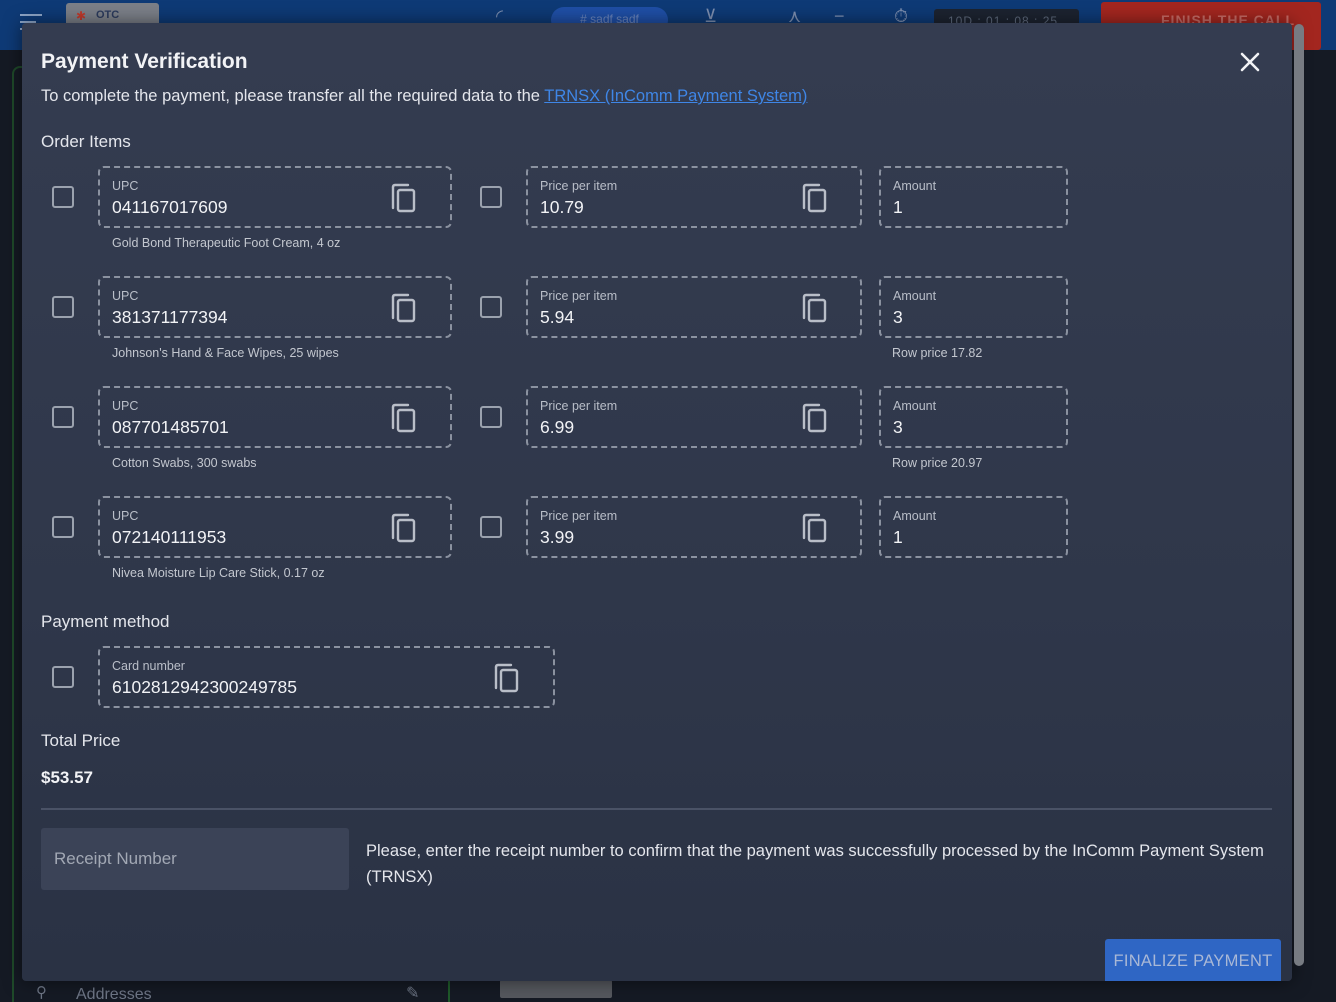  Describe the element at coordinates (412, 992) in the screenshot. I see `edit-pencil-icon: ✎` at that location.